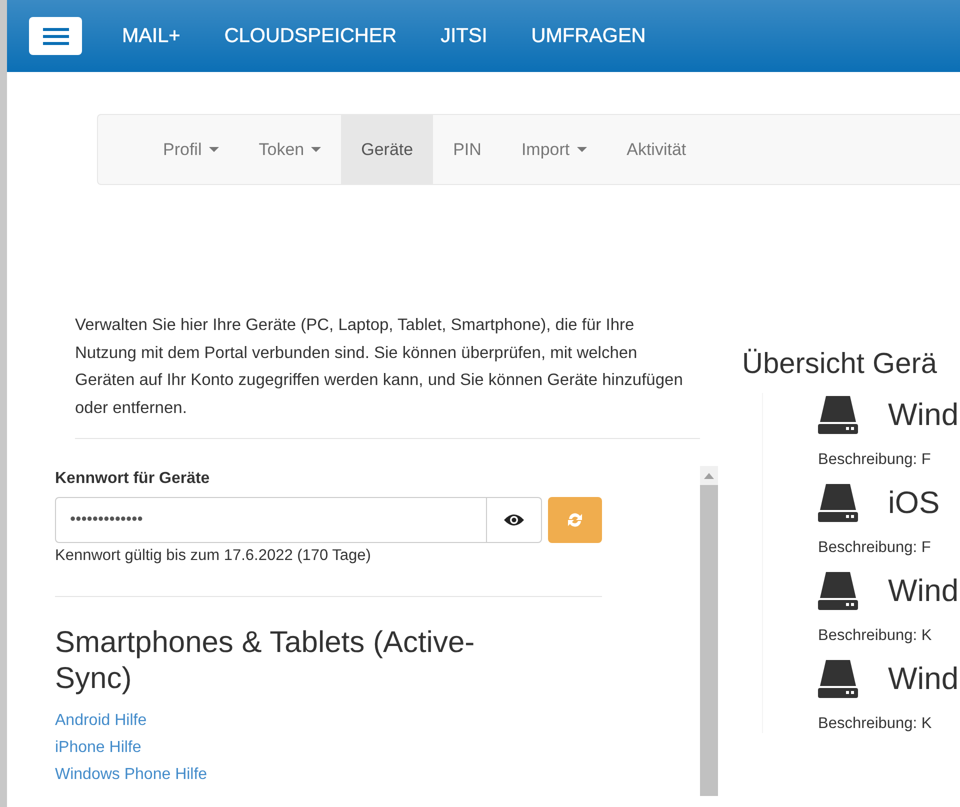 The image size is (960, 807). What do you see at coordinates (290, 149) in the screenshot?
I see `nav-tab: Token` at bounding box center [290, 149].